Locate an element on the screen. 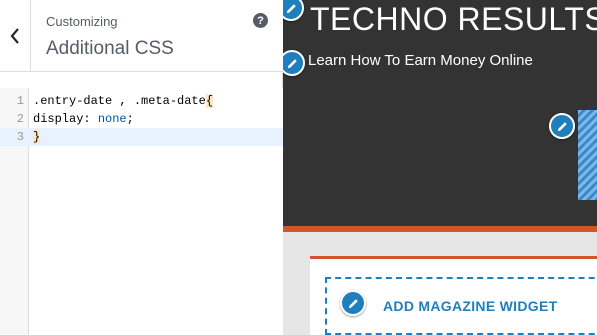 The height and width of the screenshot is (335, 597). line-number: 3 is located at coordinates (20, 137).